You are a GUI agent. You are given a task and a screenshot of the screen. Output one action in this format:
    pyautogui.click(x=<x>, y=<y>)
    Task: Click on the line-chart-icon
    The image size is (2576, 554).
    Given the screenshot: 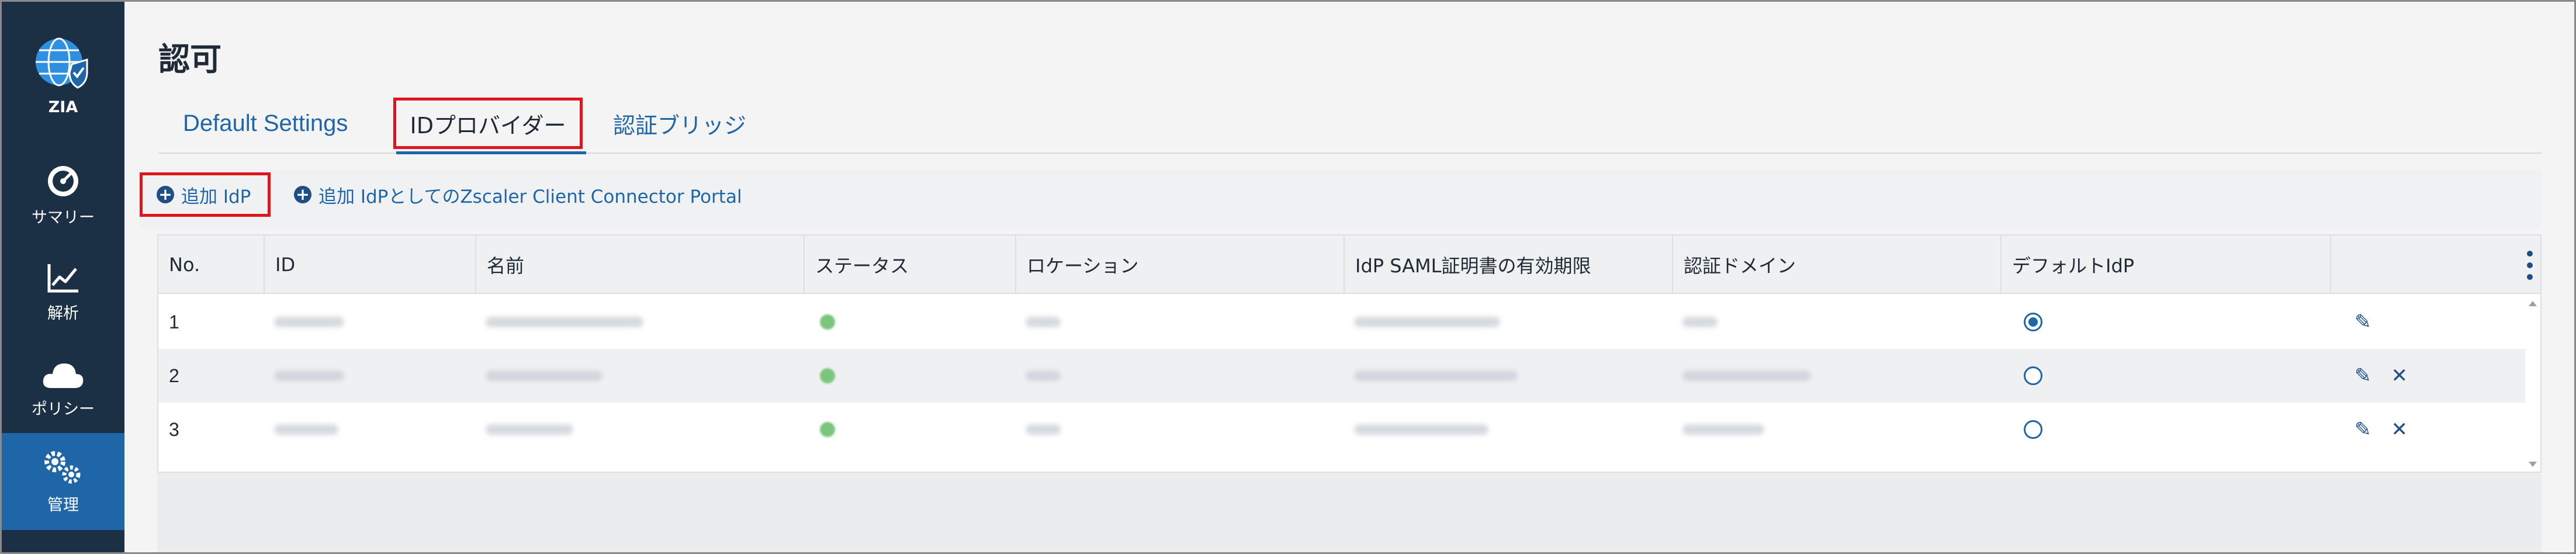 What is the action you would take?
    pyautogui.click(x=63, y=278)
    